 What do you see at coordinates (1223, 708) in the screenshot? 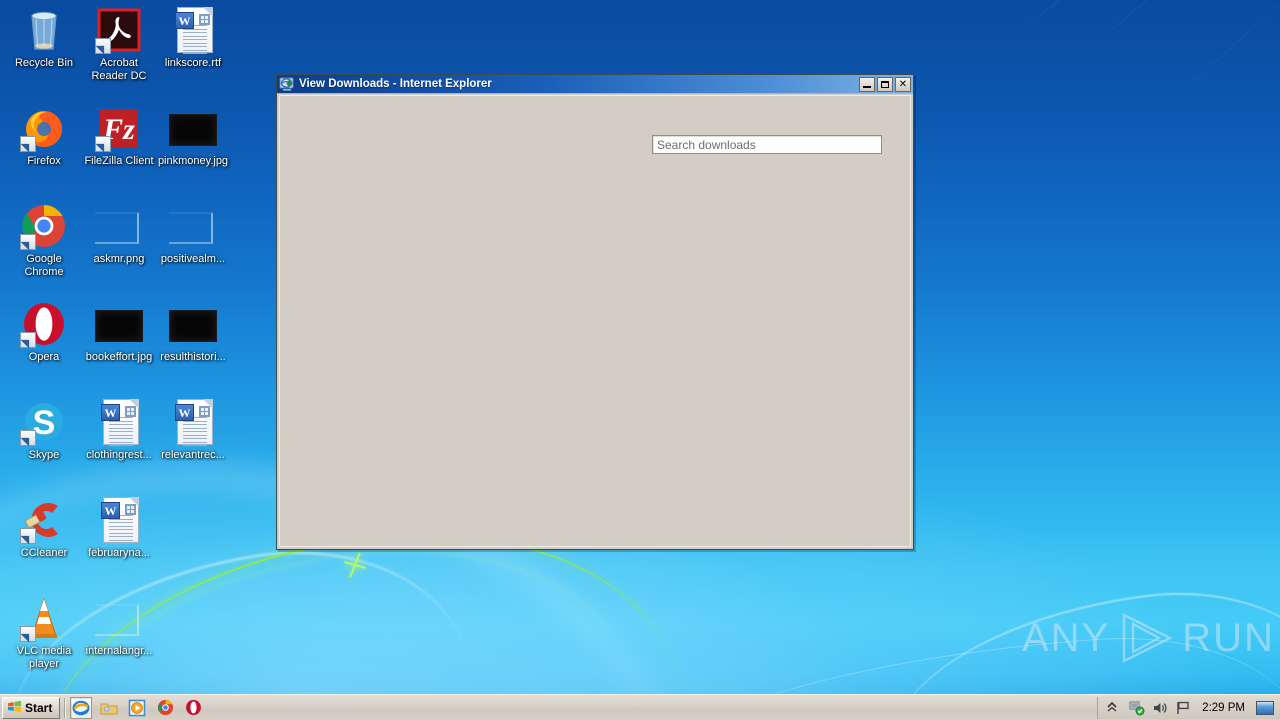
I see `taskbar-clock: 2:29 PM` at bounding box center [1223, 708].